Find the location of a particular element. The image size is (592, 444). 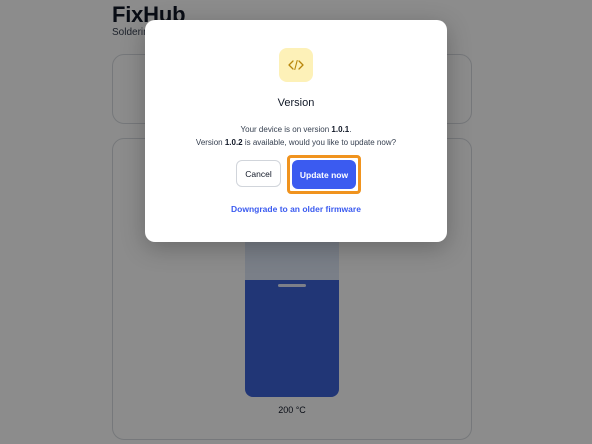

code-icon-glyph is located at coordinates (296, 65).